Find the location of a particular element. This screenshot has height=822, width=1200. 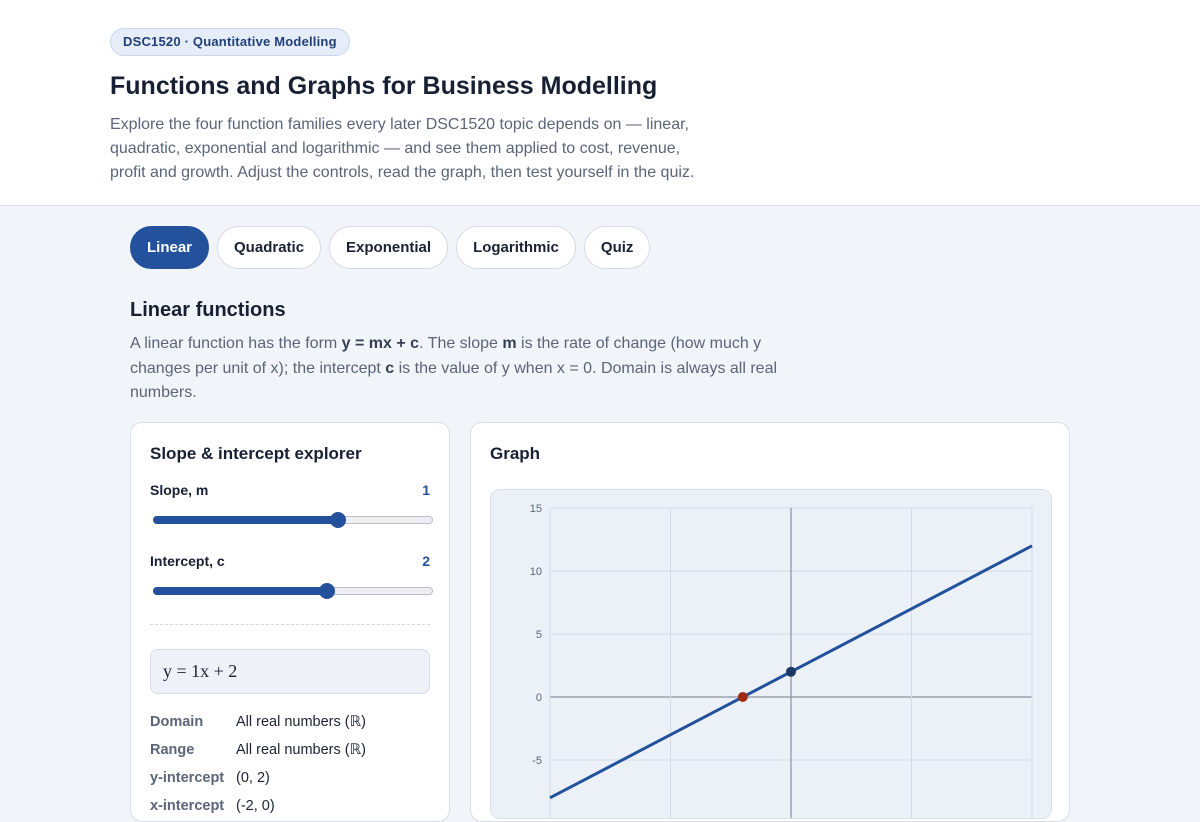

explorer-title: Slope & intercept explorer is located at coordinates (256, 453).